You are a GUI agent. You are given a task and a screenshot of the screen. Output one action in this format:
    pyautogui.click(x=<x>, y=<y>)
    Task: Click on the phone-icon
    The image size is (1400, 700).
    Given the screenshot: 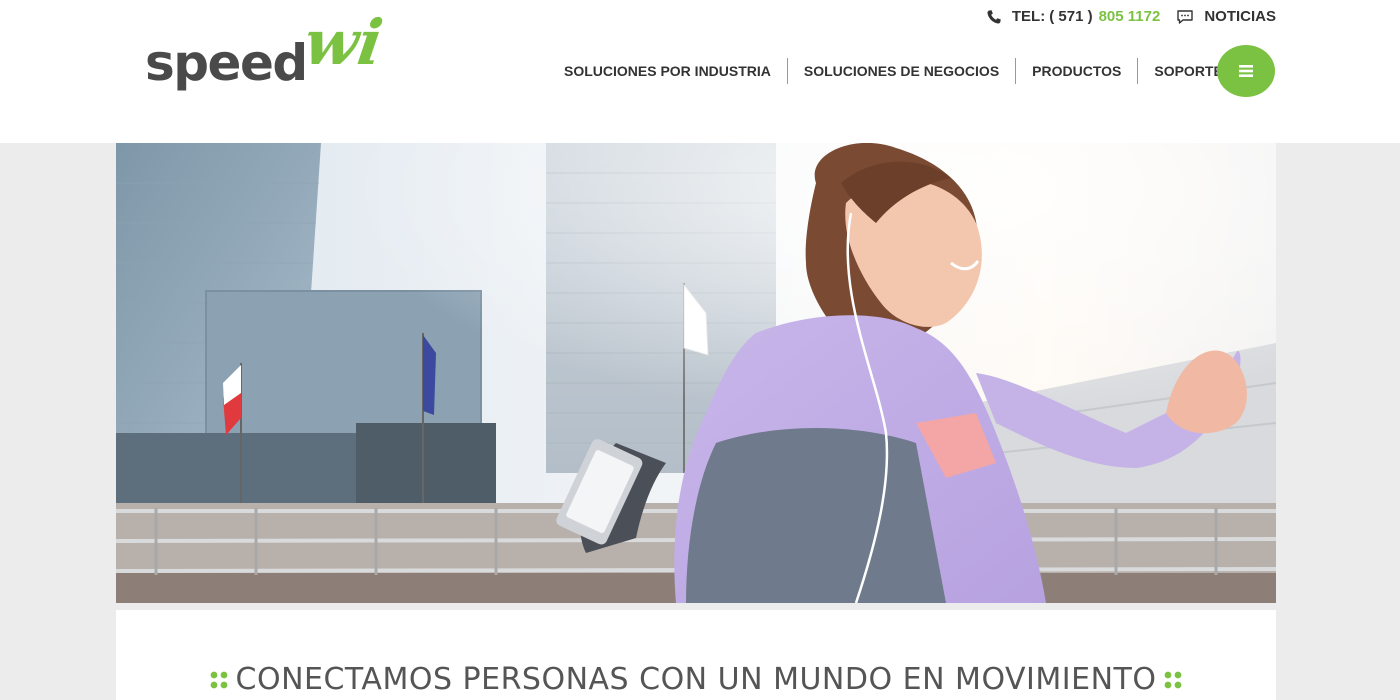 What is the action you would take?
    pyautogui.click(x=994, y=17)
    